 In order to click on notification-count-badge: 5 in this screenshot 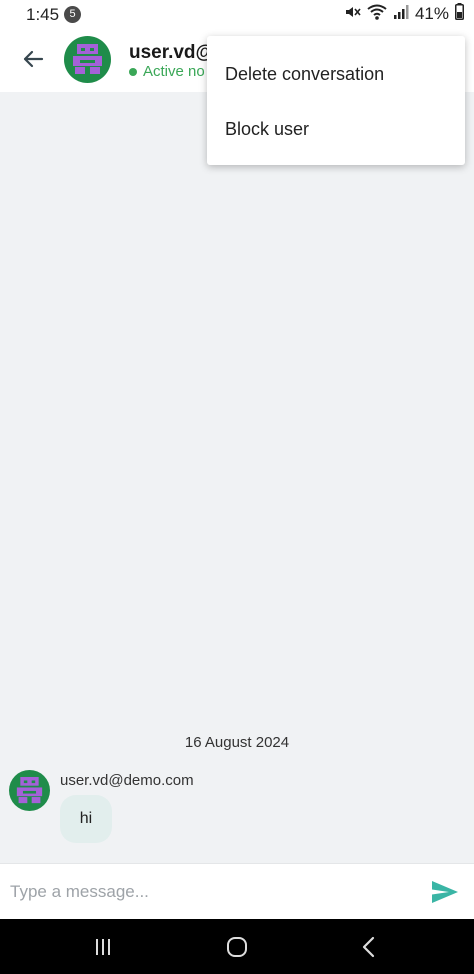, I will do `click(72, 14)`.